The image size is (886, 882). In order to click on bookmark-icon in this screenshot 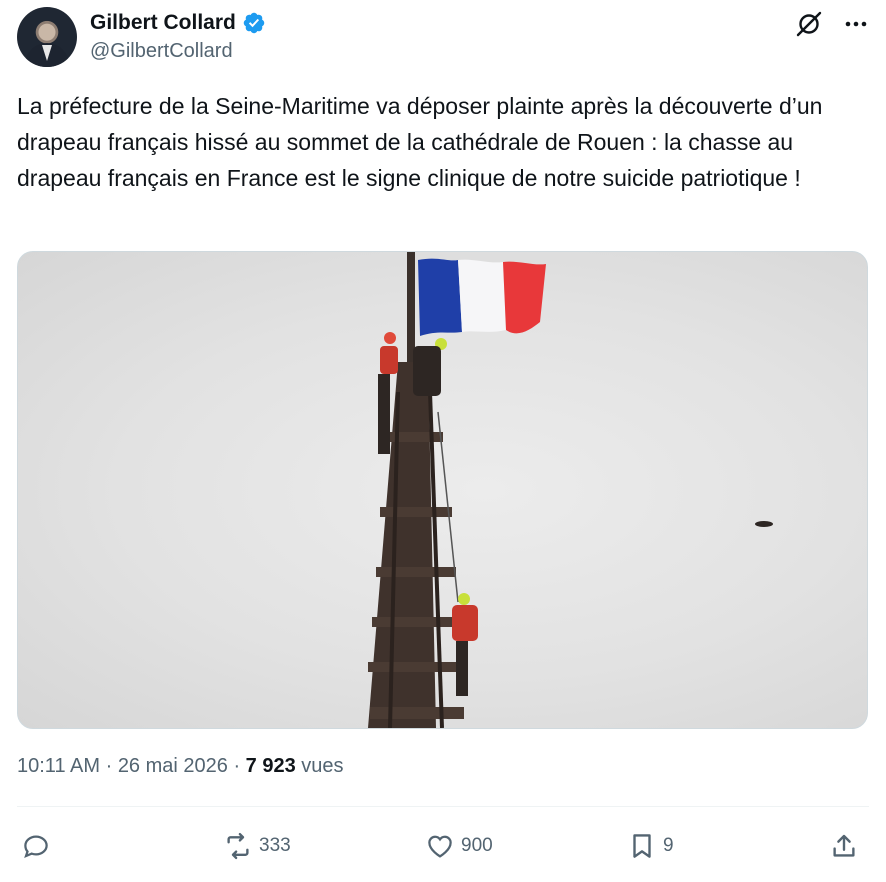, I will do `click(642, 846)`.